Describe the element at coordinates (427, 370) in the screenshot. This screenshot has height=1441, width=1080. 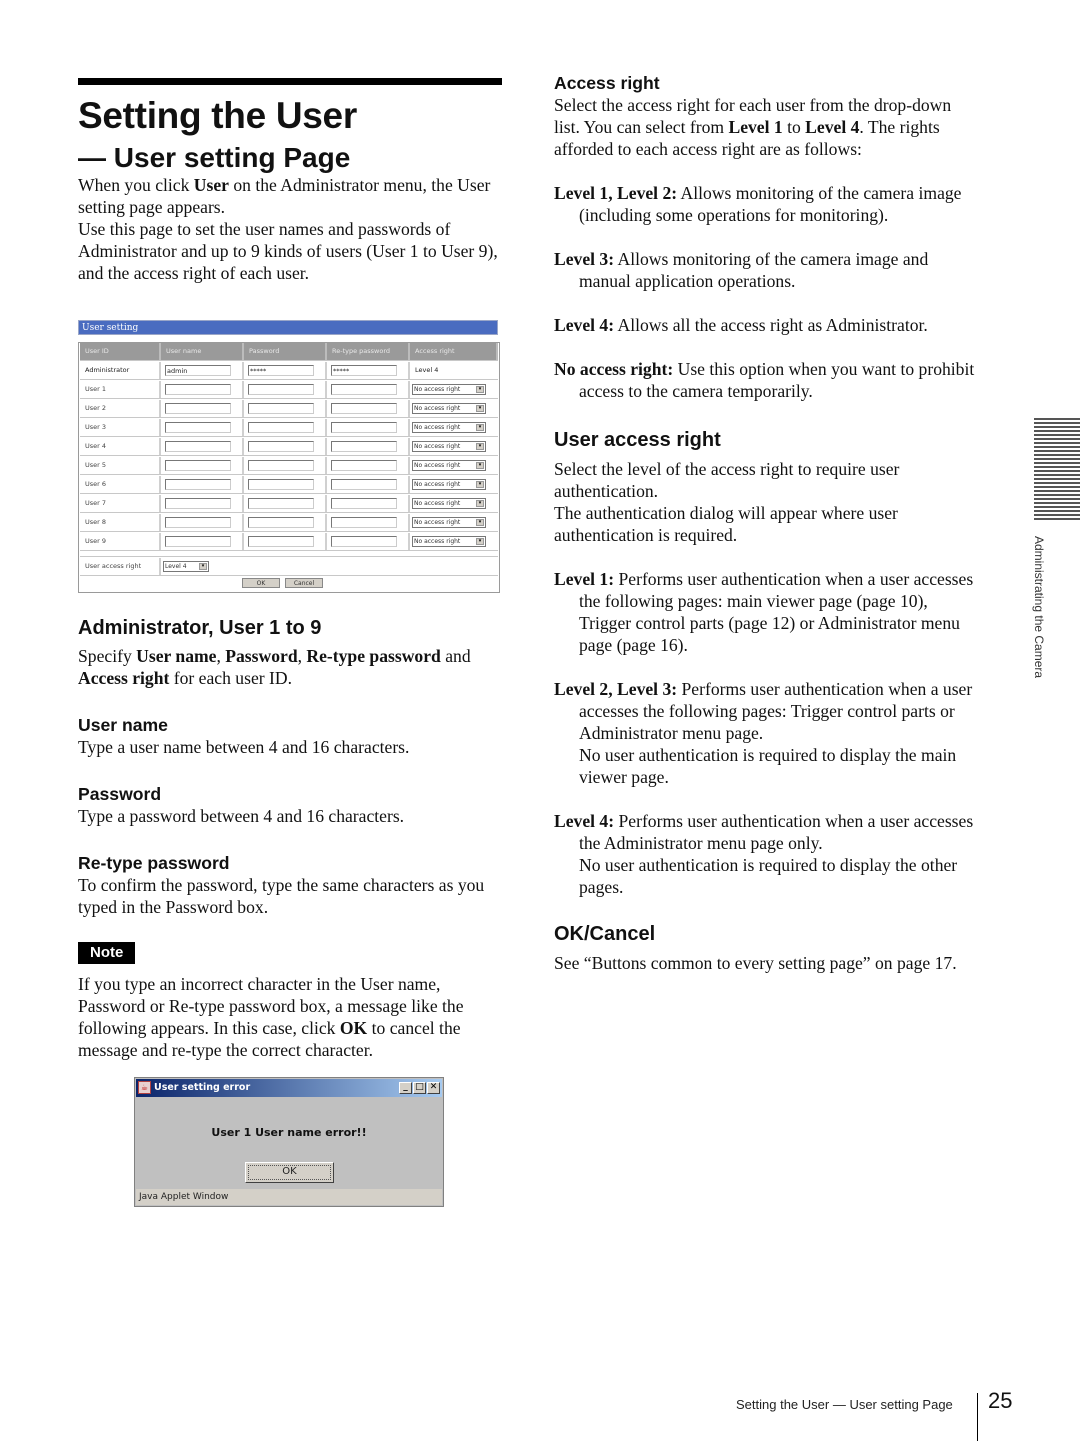
I see `admin-access-right: Level 4` at that location.